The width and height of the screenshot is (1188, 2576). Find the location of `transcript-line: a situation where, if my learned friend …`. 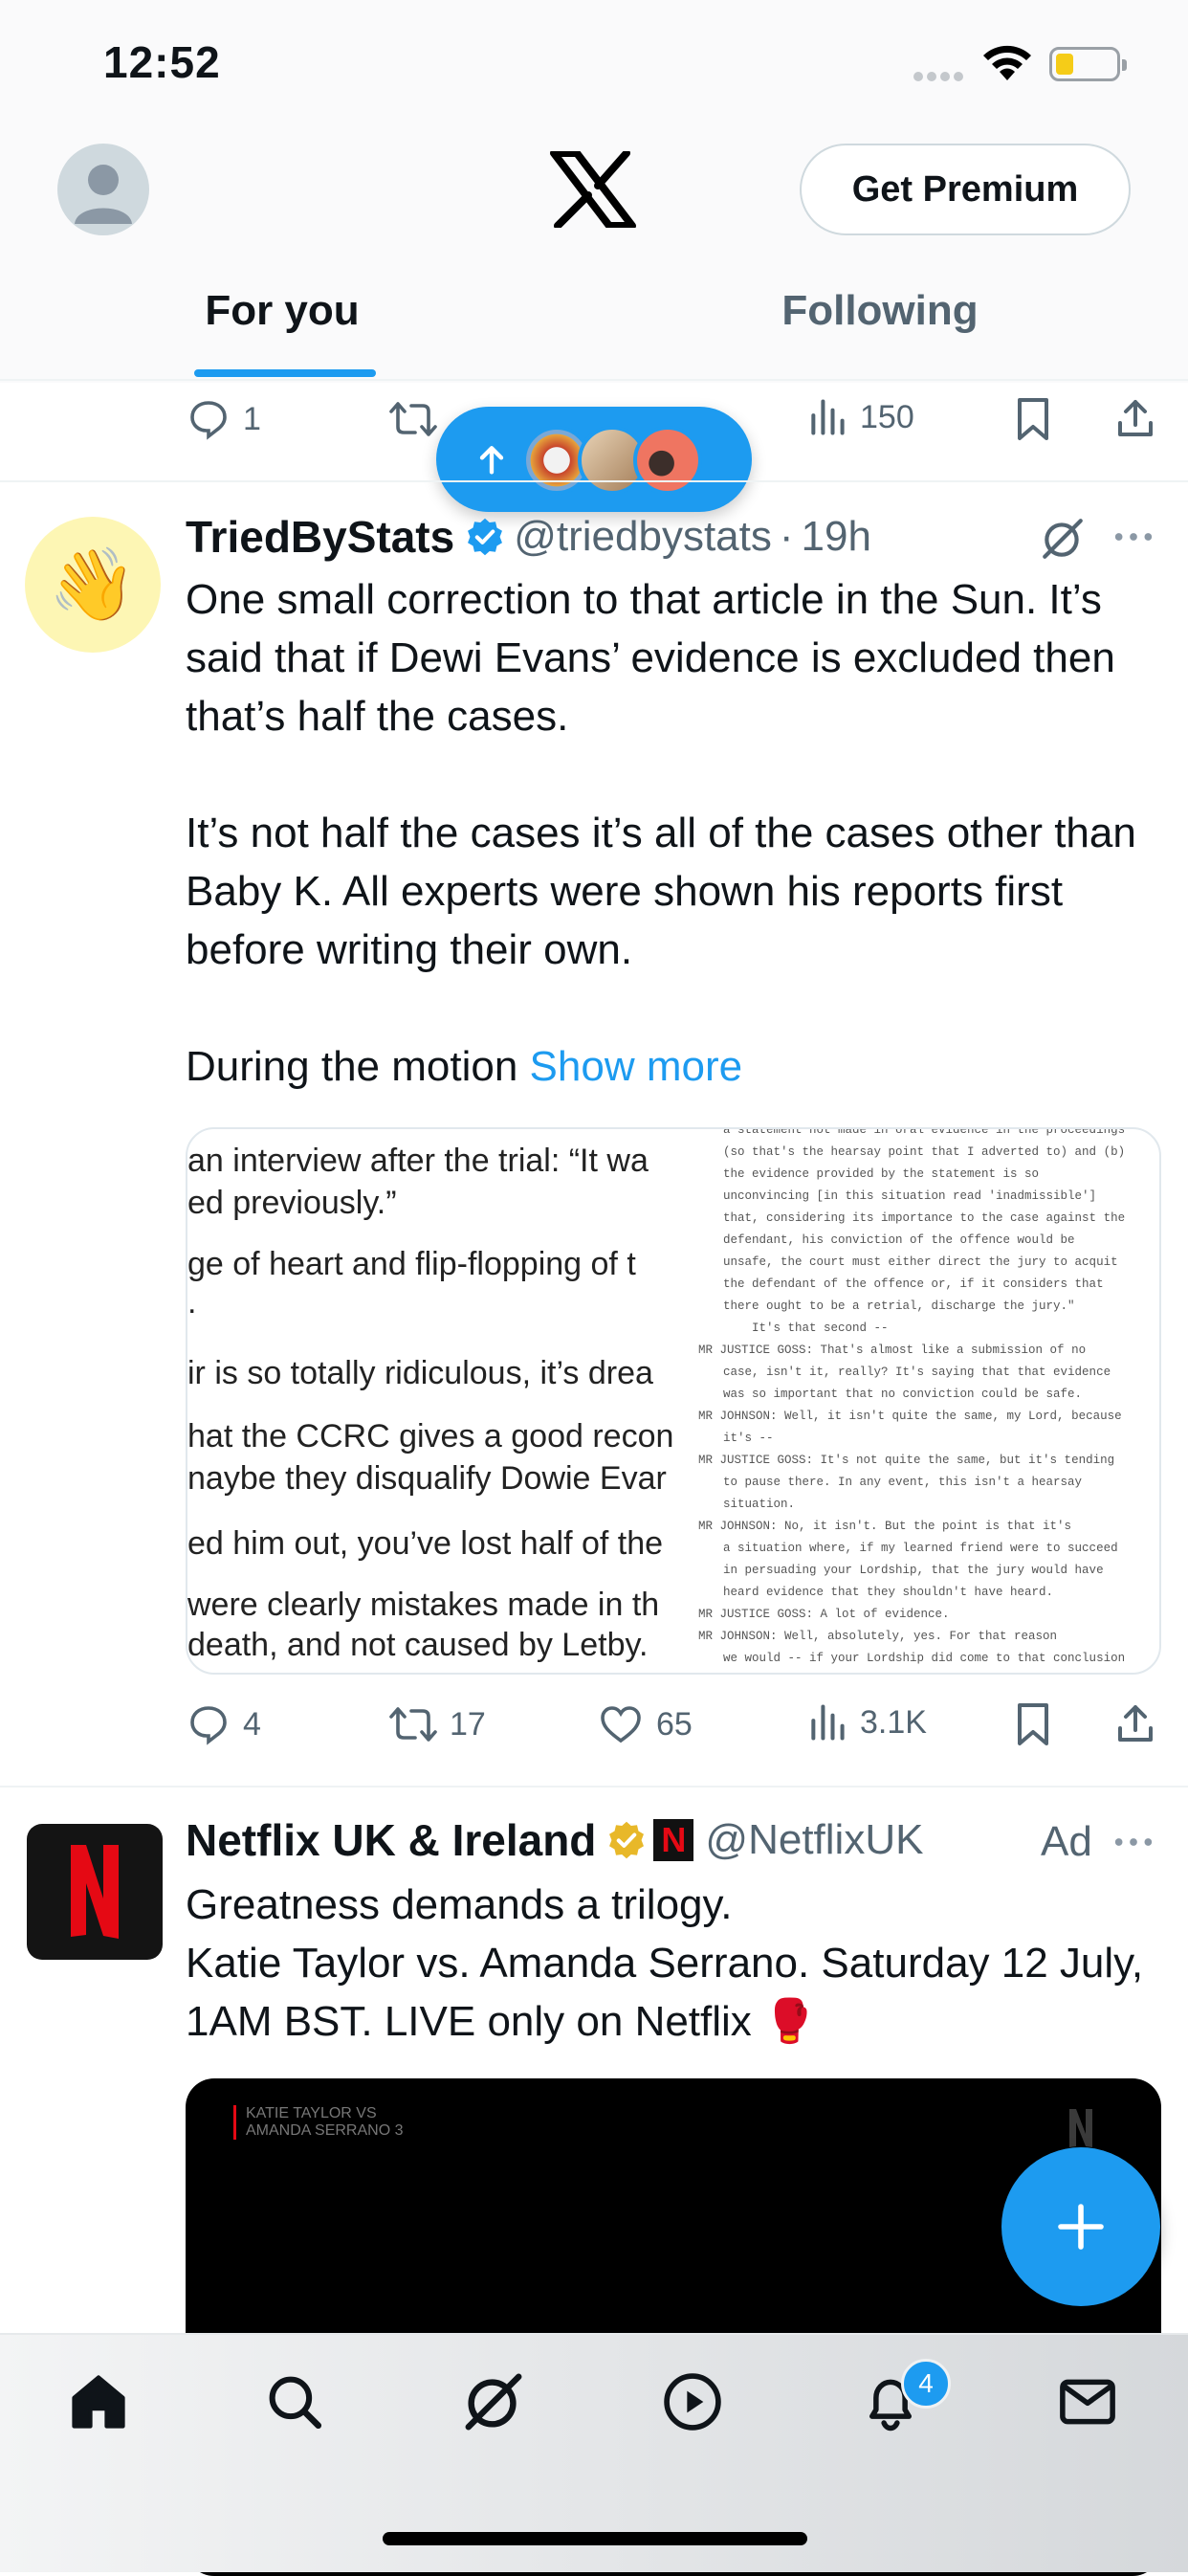

transcript-line: a situation where, if my learned friend … is located at coordinates (920, 1548).